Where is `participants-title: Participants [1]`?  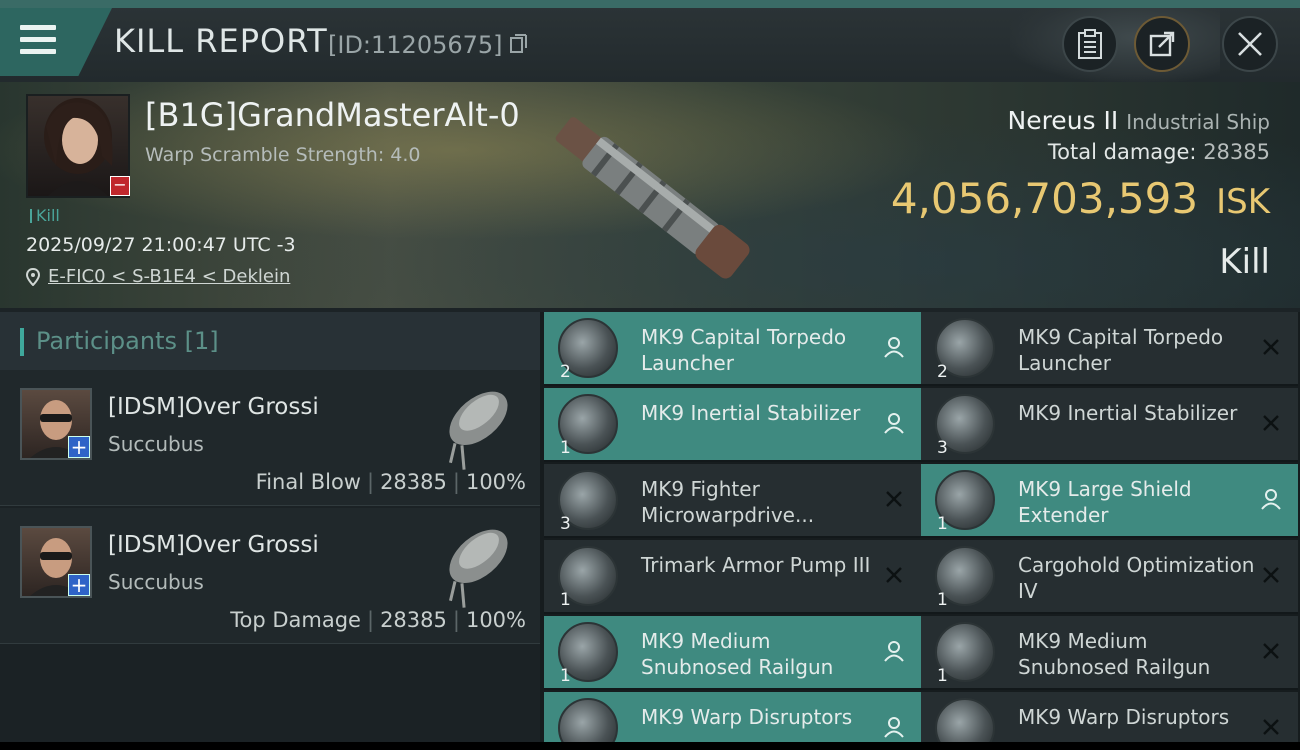
participants-title: Participants [1] is located at coordinates (127, 341).